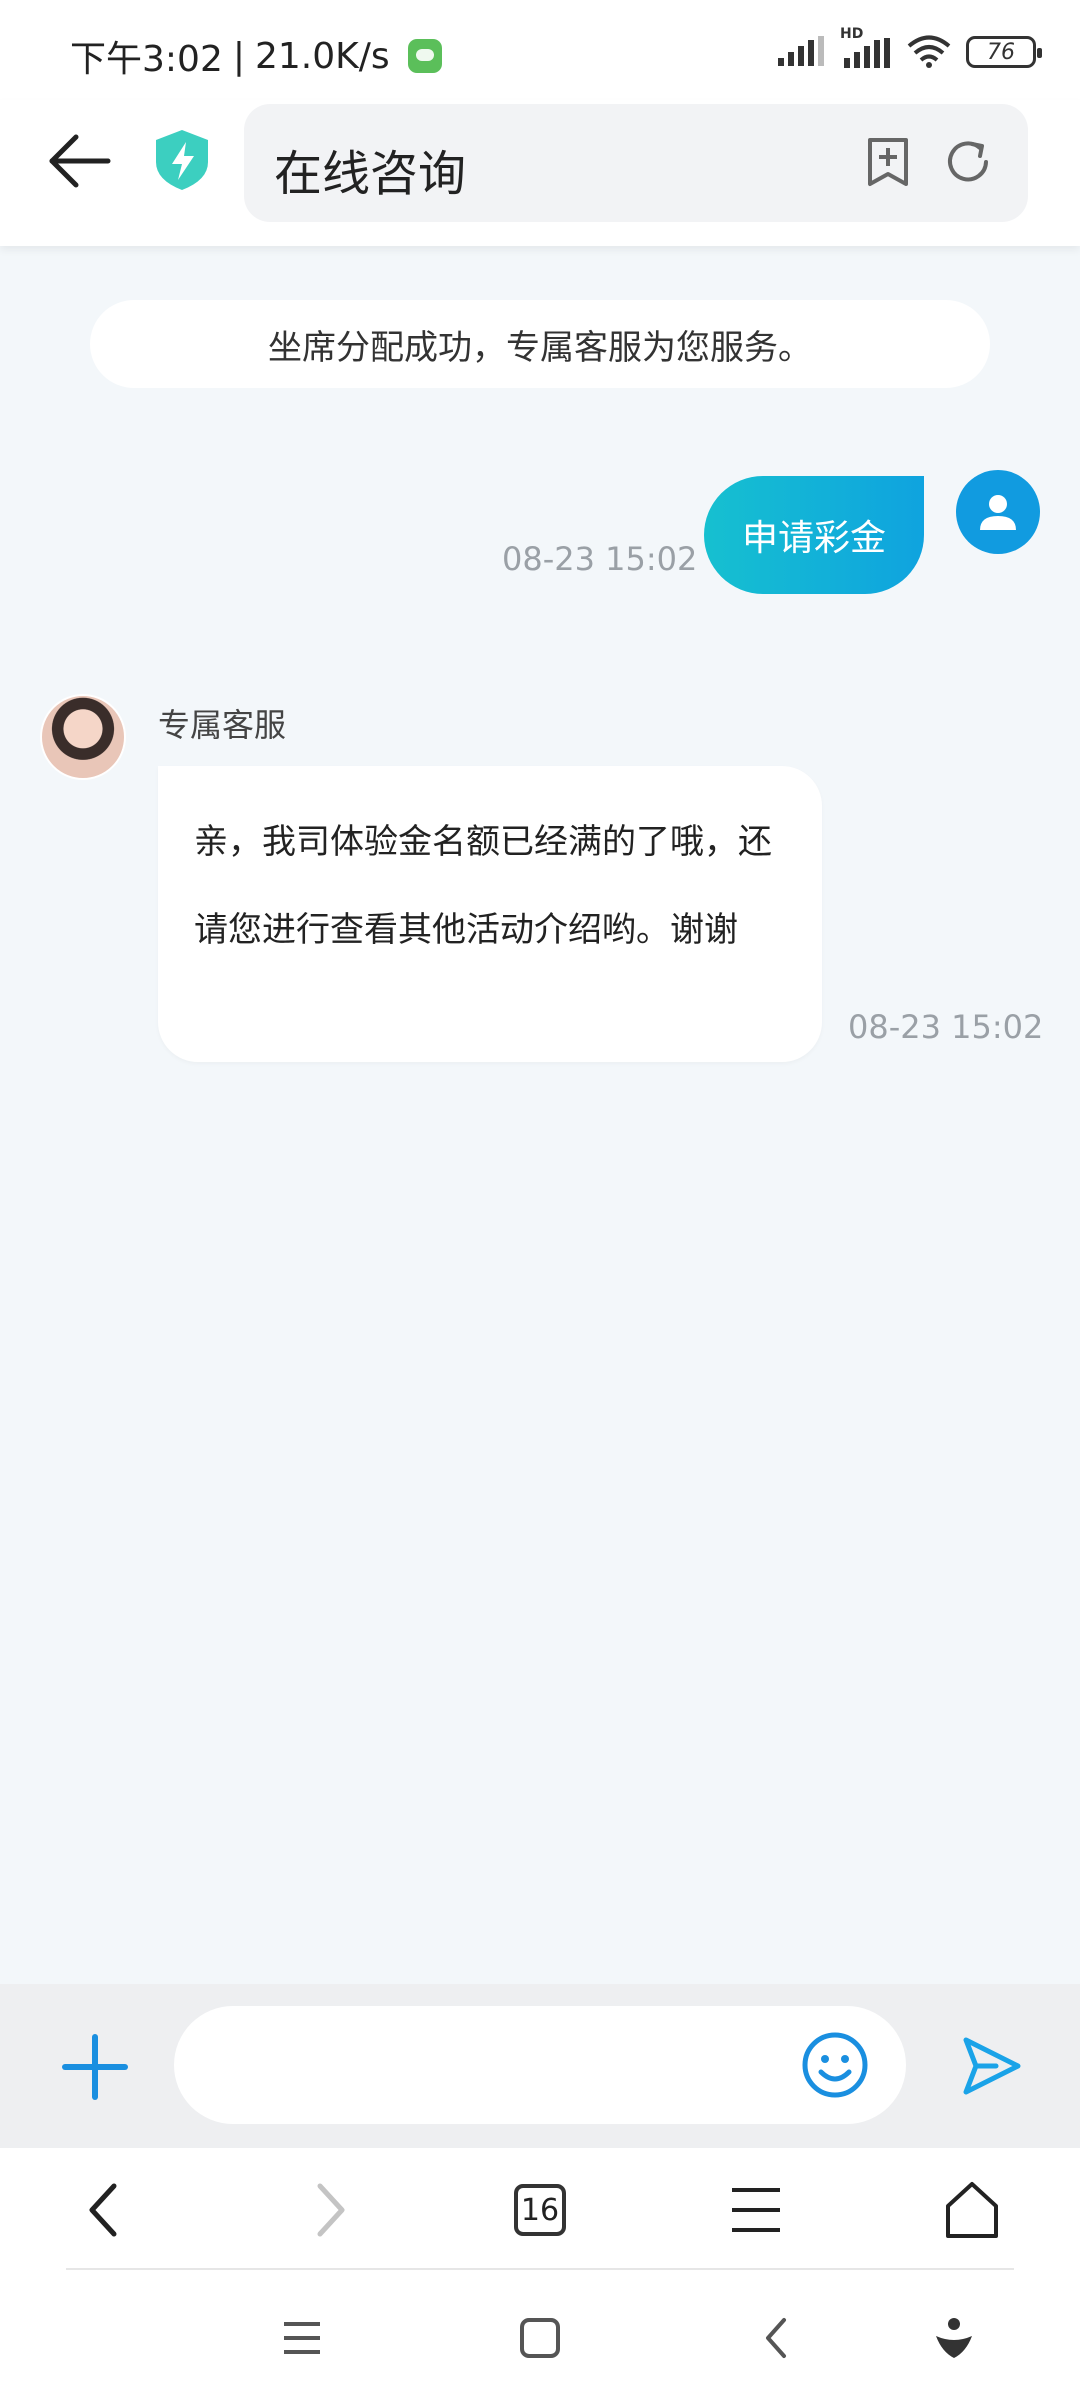 The image size is (1080, 2400). I want to click on home-icon, so click(972, 2210).